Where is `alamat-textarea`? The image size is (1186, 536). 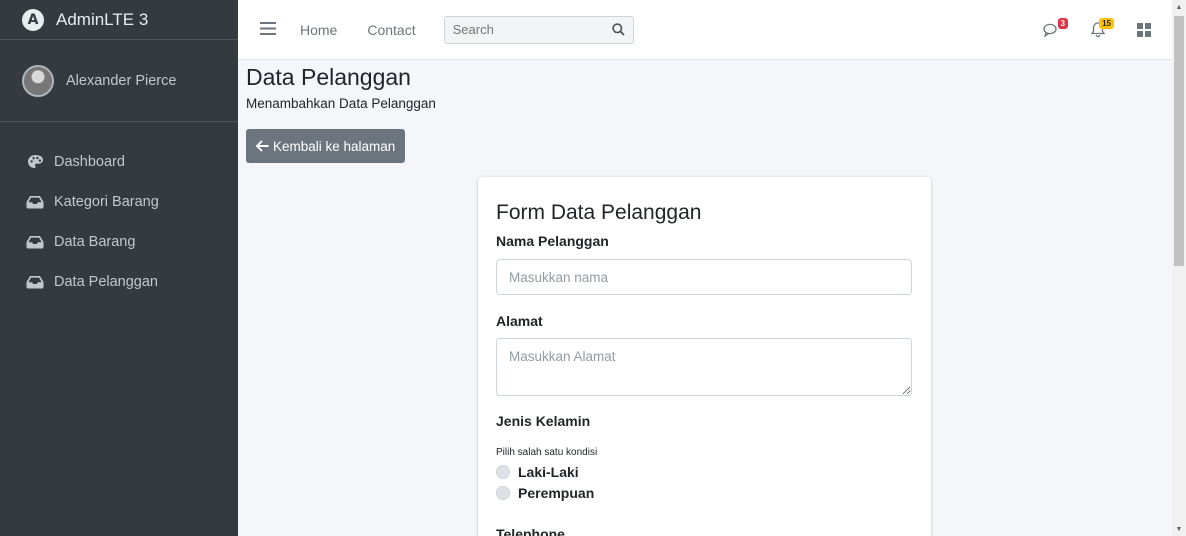 alamat-textarea is located at coordinates (704, 367).